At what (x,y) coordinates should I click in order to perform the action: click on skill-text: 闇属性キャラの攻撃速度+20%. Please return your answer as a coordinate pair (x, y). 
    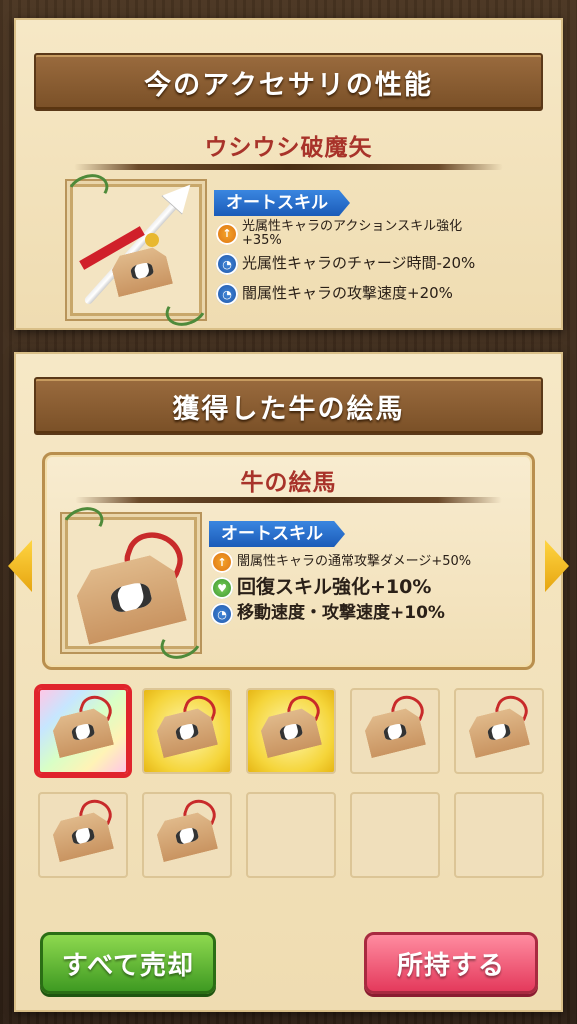
    Looking at the image, I should click on (347, 293).